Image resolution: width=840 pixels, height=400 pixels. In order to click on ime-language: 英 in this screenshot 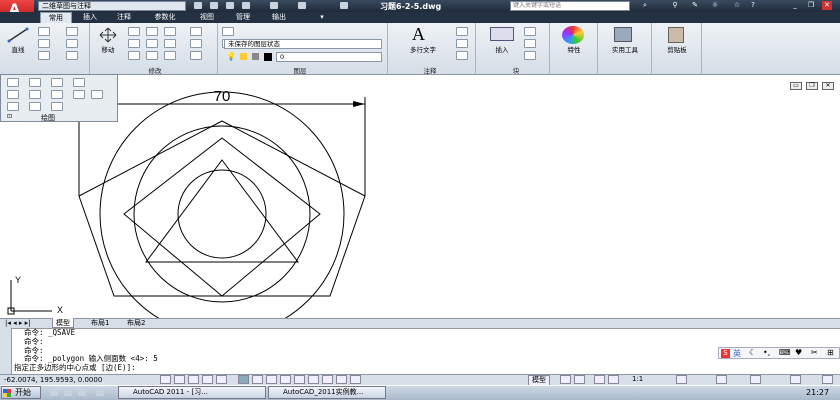, I will do `click(737, 353)`.